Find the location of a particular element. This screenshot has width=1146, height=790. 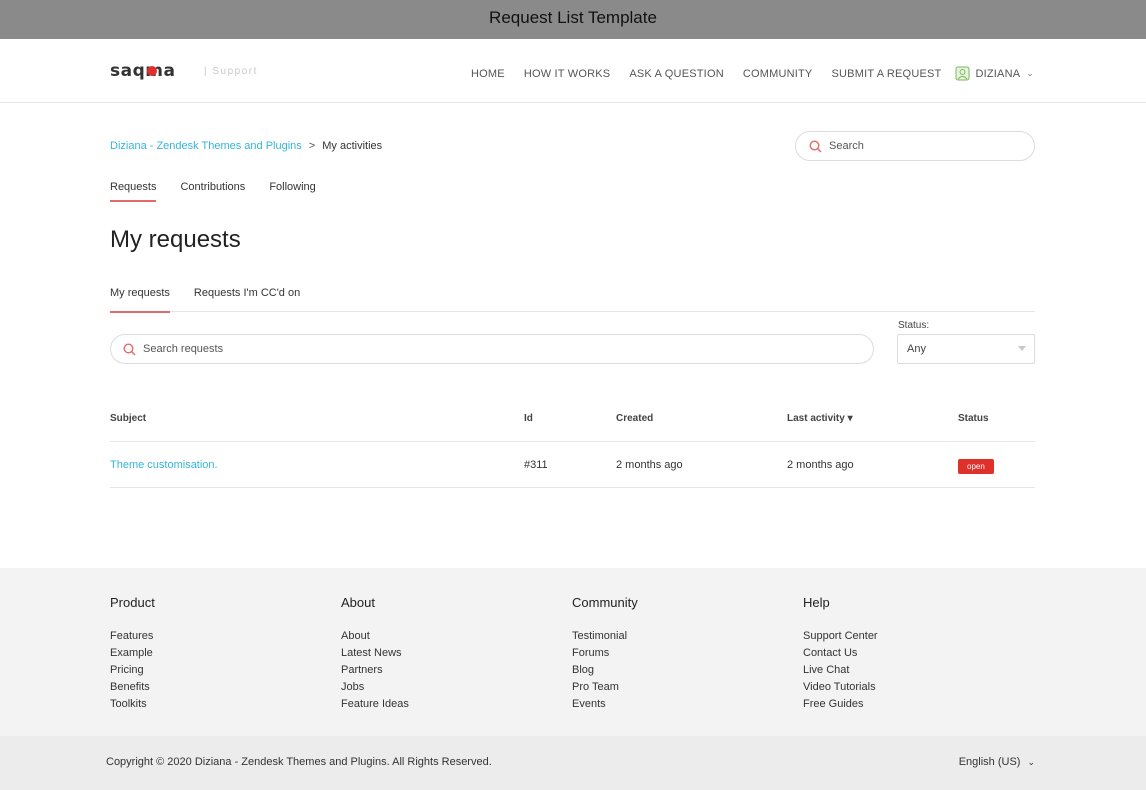

nav-community: COMMUNITY is located at coordinates (778, 74).